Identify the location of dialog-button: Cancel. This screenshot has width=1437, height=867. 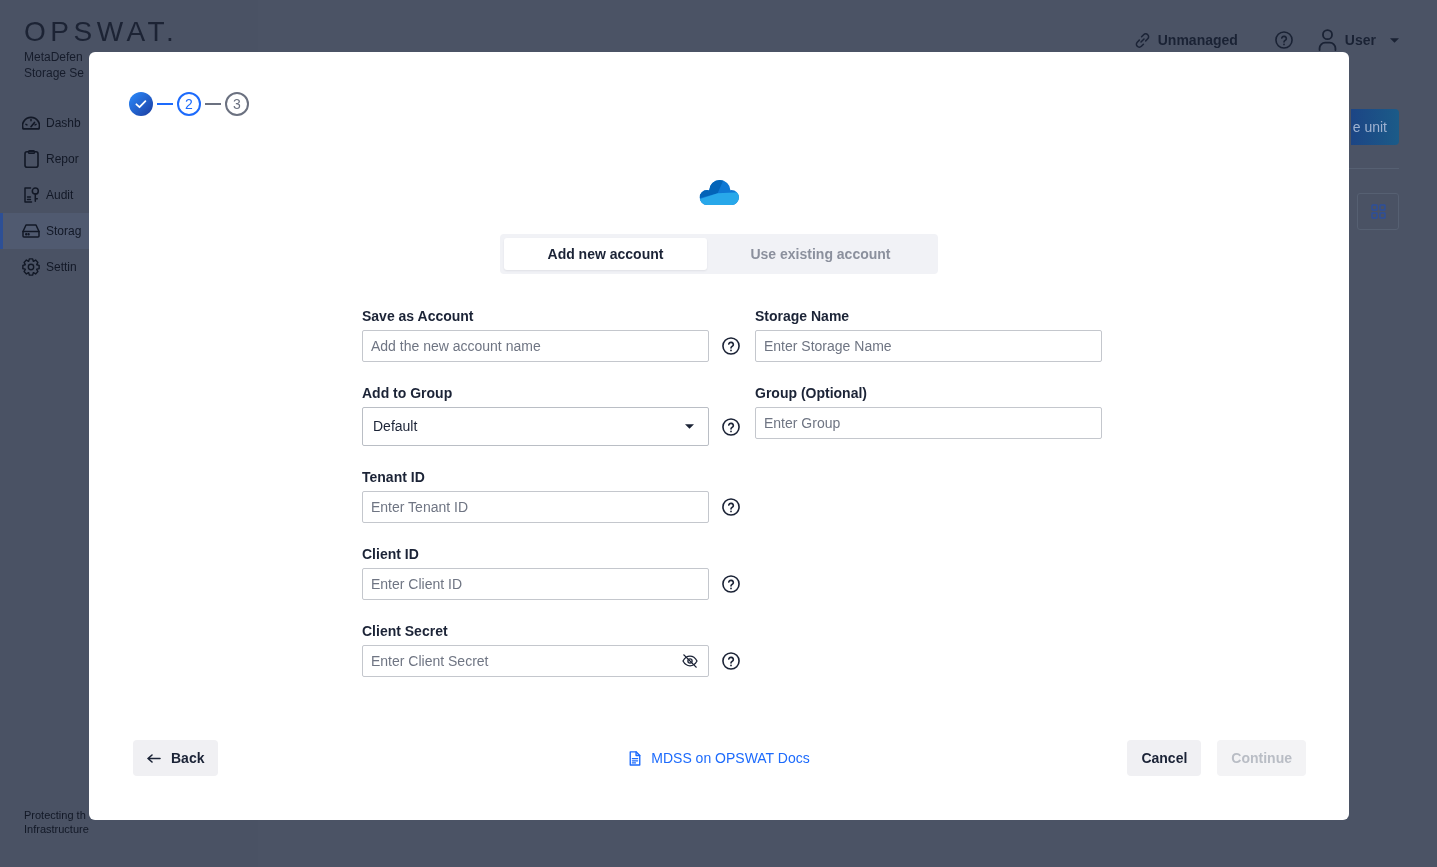
(1164, 758).